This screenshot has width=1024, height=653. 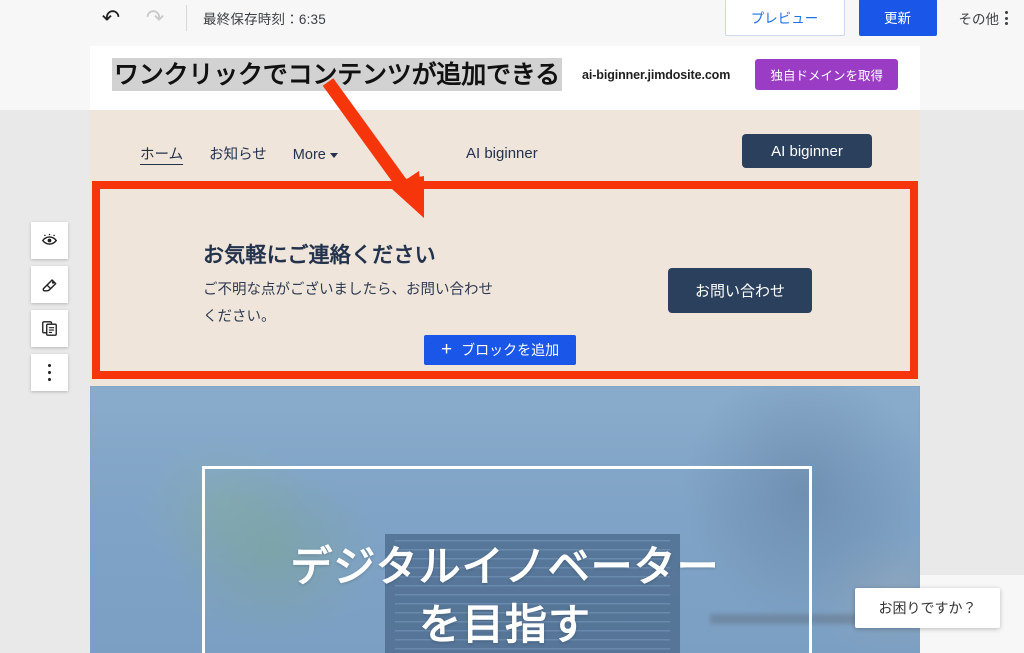 What do you see at coordinates (656, 75) in the screenshot?
I see `site-url-label: ai-biginner.jimdosite.com` at bounding box center [656, 75].